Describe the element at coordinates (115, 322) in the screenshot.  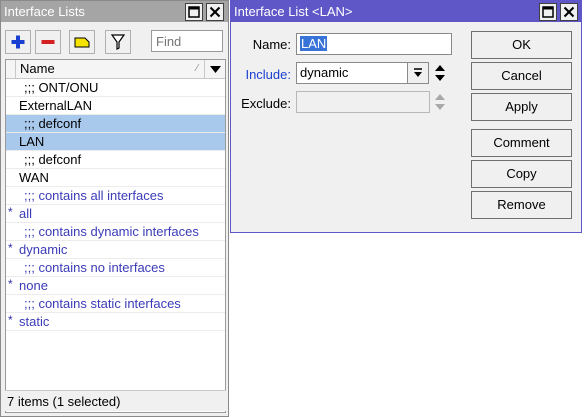
I see `table-row: * static` at that location.